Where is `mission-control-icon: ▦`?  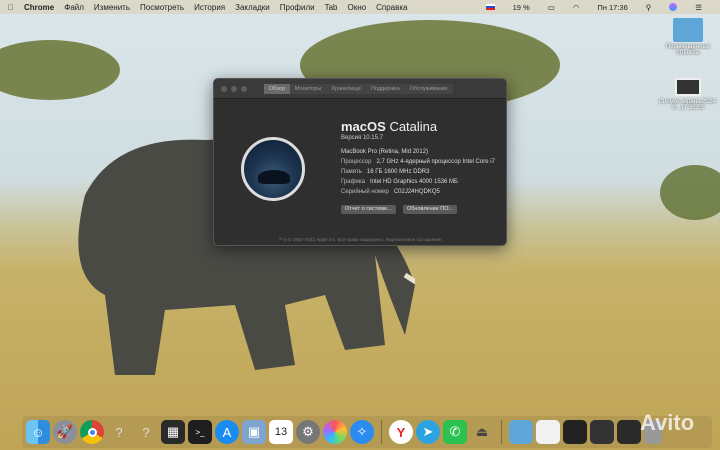 mission-control-icon: ▦ is located at coordinates (173, 432).